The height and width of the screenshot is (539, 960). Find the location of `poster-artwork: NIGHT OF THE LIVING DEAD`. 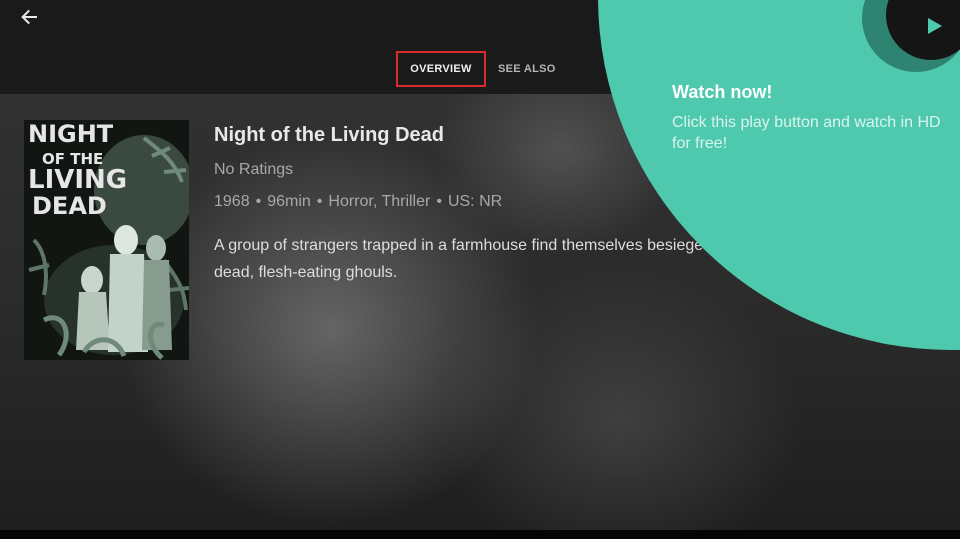

poster-artwork: NIGHT OF THE LIVING DEAD is located at coordinates (106, 240).